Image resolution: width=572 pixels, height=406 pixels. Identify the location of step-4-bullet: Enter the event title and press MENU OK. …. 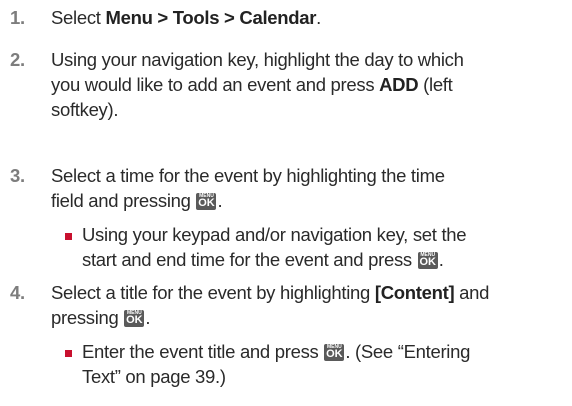
(239, 364).